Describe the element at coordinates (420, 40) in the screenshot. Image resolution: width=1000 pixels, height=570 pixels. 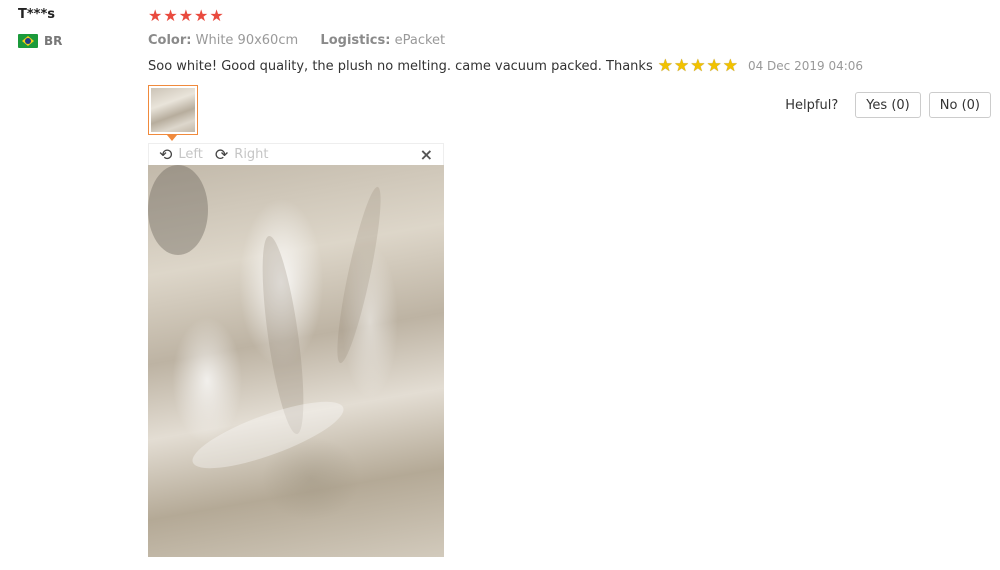
I see `logistics-value: ePacket` at that location.